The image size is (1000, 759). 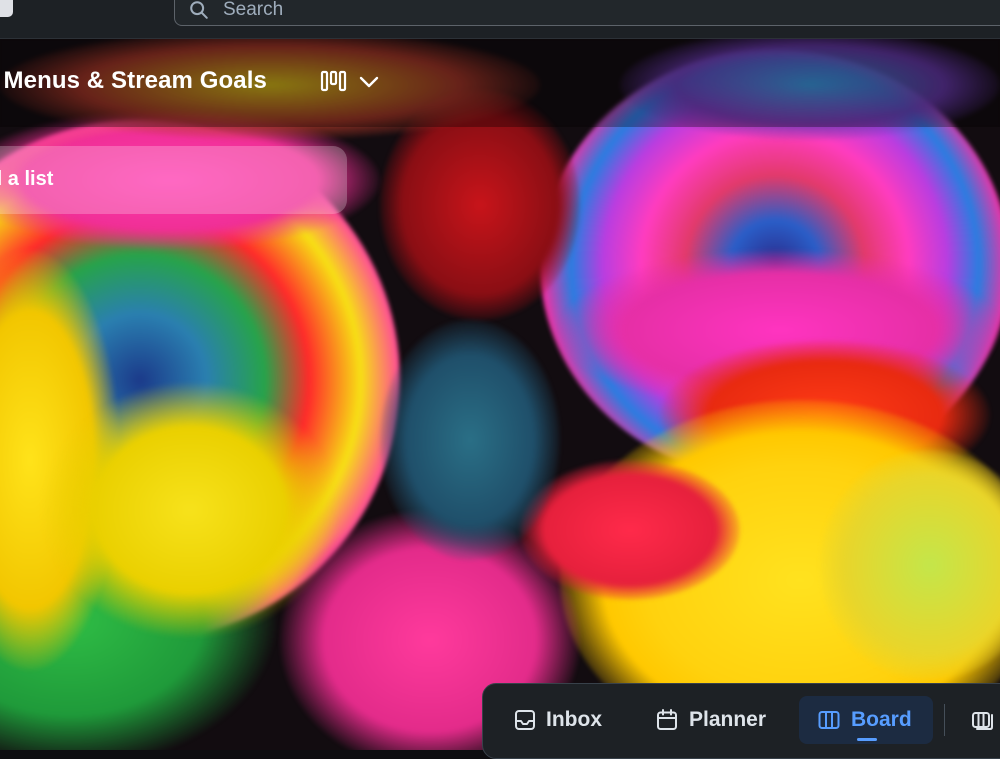 What do you see at coordinates (944, 720) in the screenshot?
I see `nav-divider` at bounding box center [944, 720].